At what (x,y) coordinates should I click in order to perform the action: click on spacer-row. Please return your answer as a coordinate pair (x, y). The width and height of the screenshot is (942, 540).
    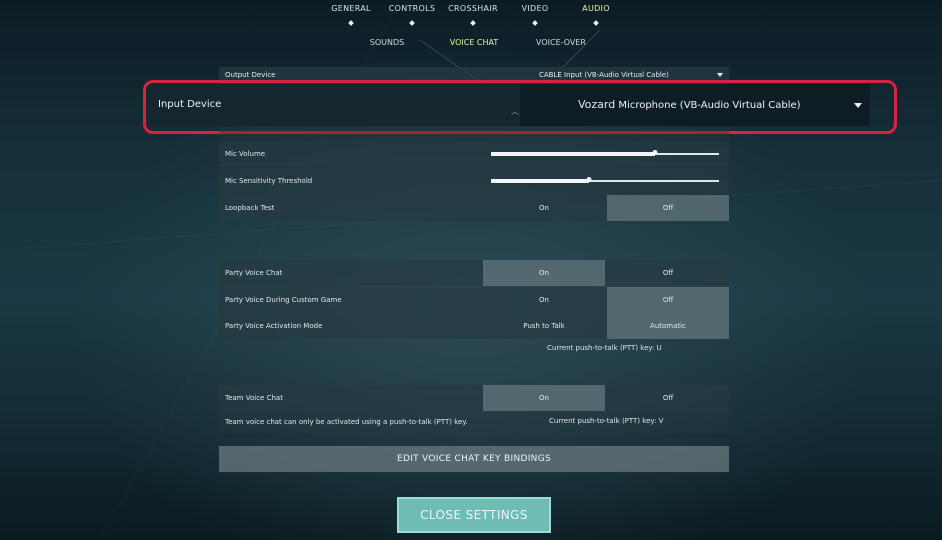
    Looking at the image, I should click on (474, 134).